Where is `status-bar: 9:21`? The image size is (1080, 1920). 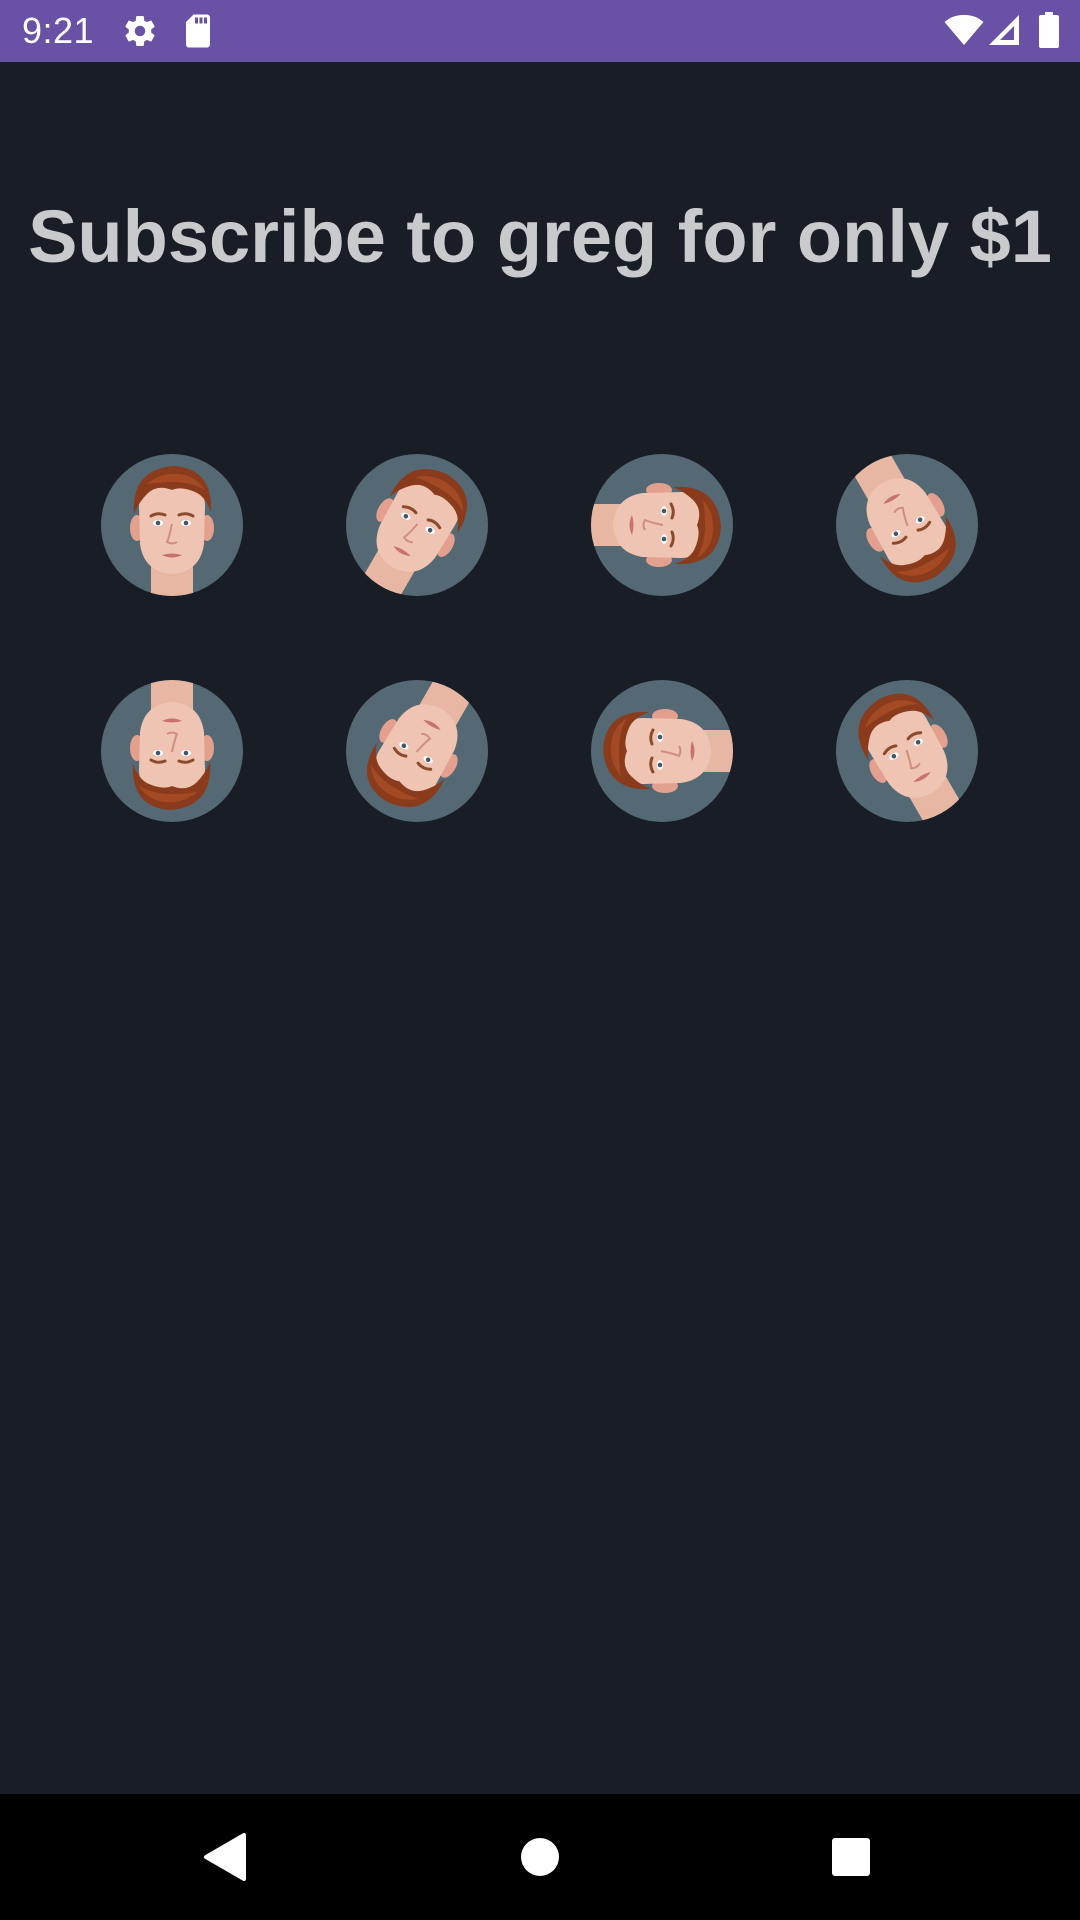
status-bar: 9:21 is located at coordinates (540, 31).